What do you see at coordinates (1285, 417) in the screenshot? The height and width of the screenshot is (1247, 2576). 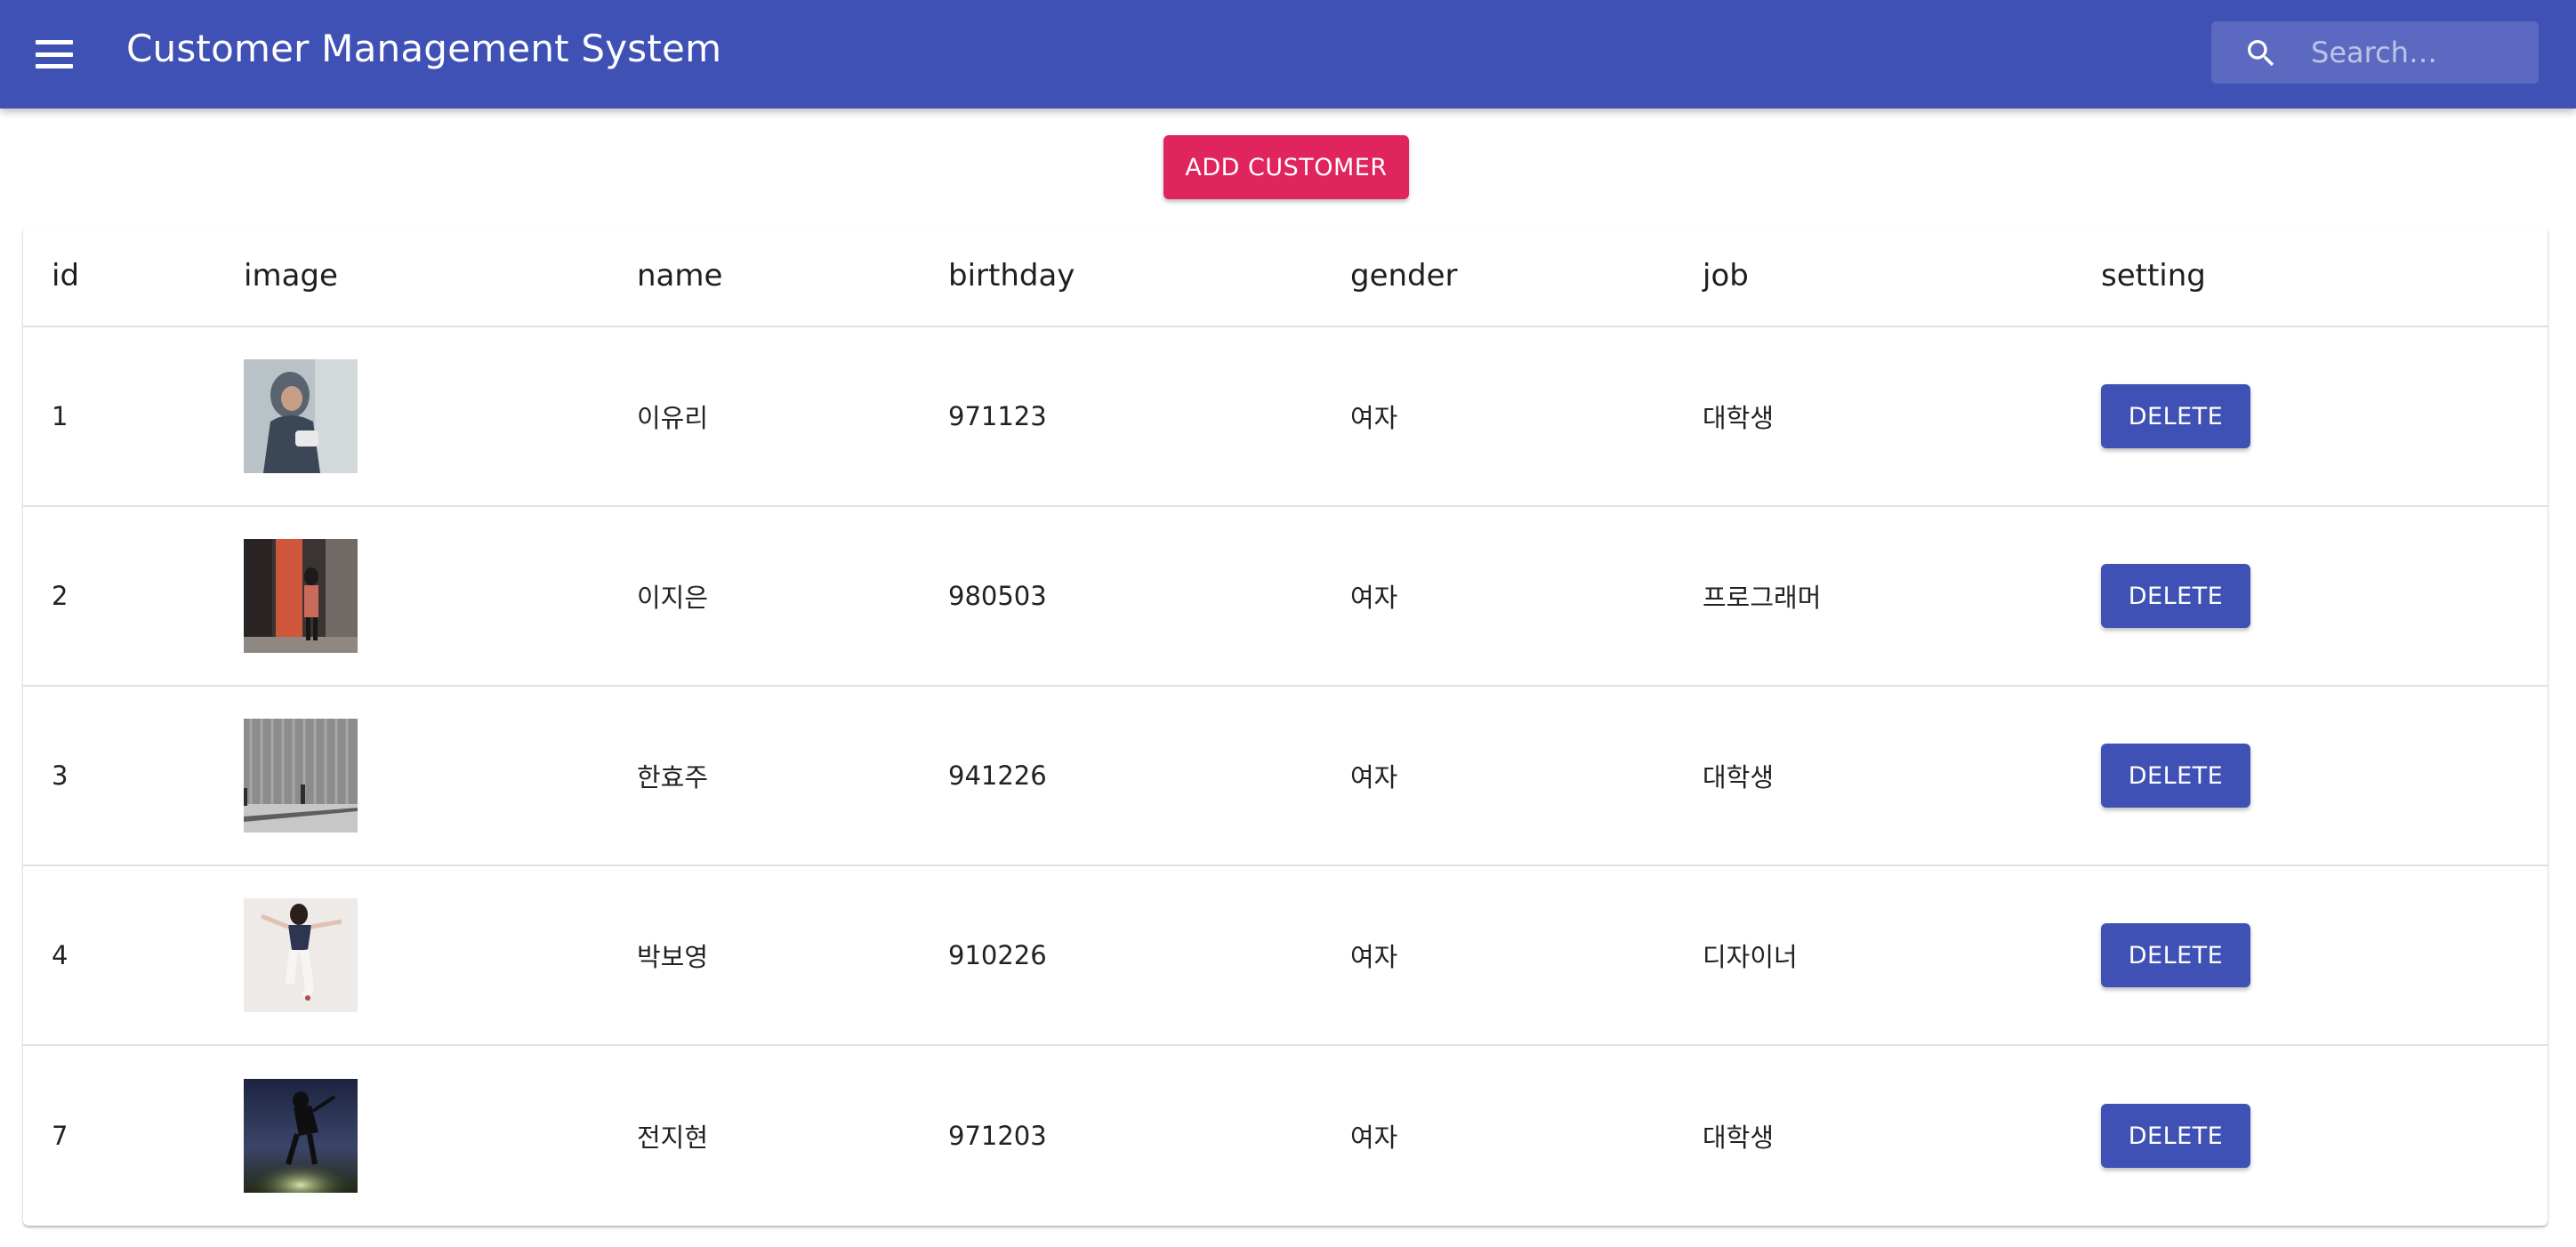 I see `table-row: 1 이유리 971123 여자 대학생 DELETE` at bounding box center [1285, 417].